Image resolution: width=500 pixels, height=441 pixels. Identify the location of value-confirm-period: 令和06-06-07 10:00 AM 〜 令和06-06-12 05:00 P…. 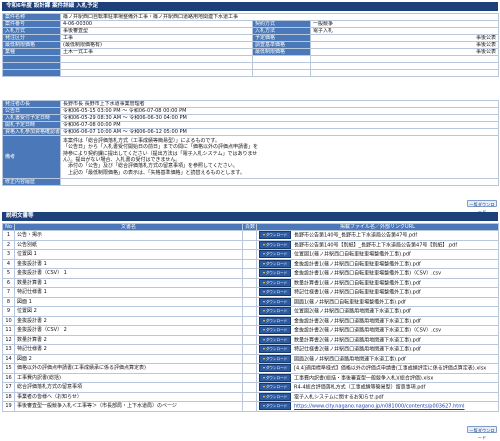
(279, 132).